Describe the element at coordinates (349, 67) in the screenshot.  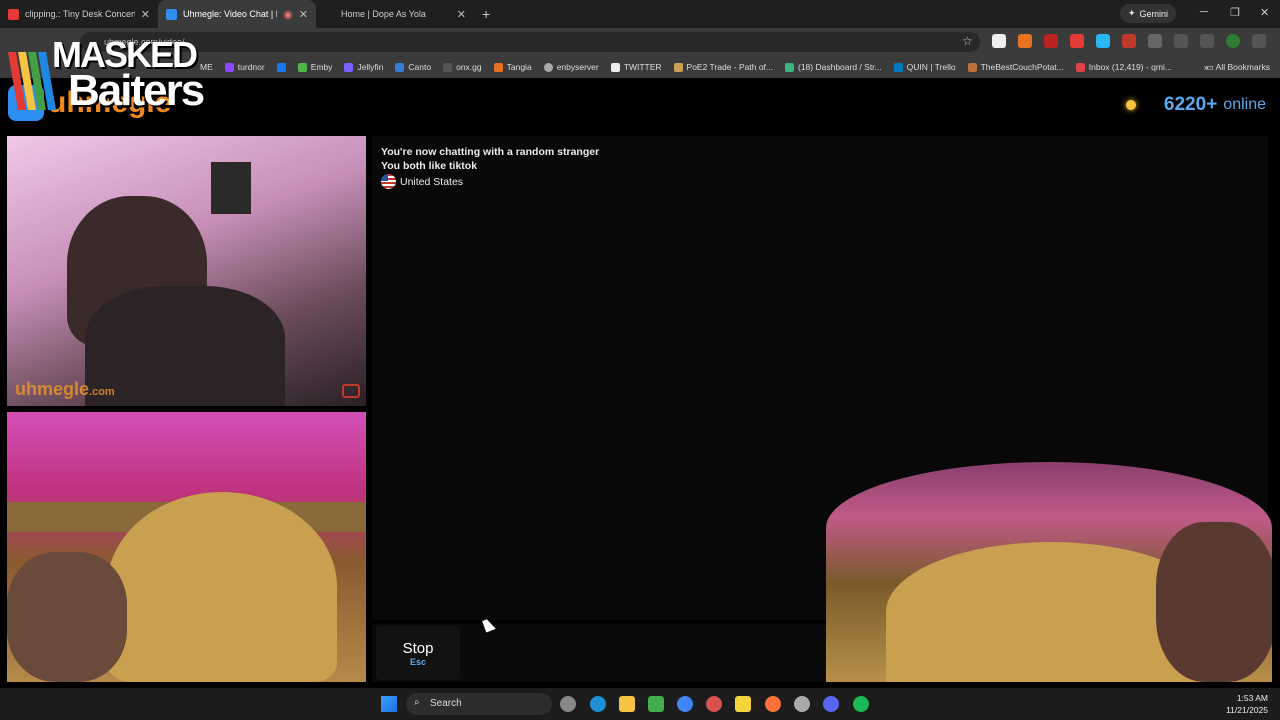
I see `jellyfin-icon` at that location.